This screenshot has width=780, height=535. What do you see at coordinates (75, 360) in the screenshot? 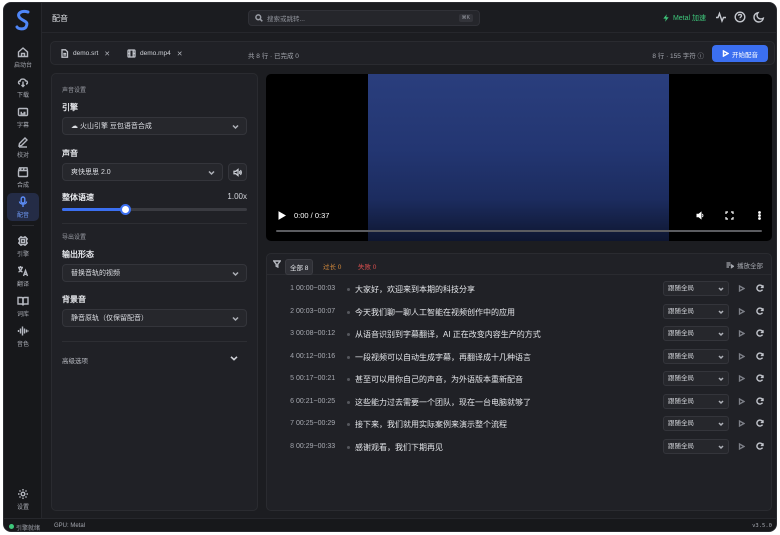
I see `advanced-options-toggle: 高级选项` at bounding box center [75, 360].